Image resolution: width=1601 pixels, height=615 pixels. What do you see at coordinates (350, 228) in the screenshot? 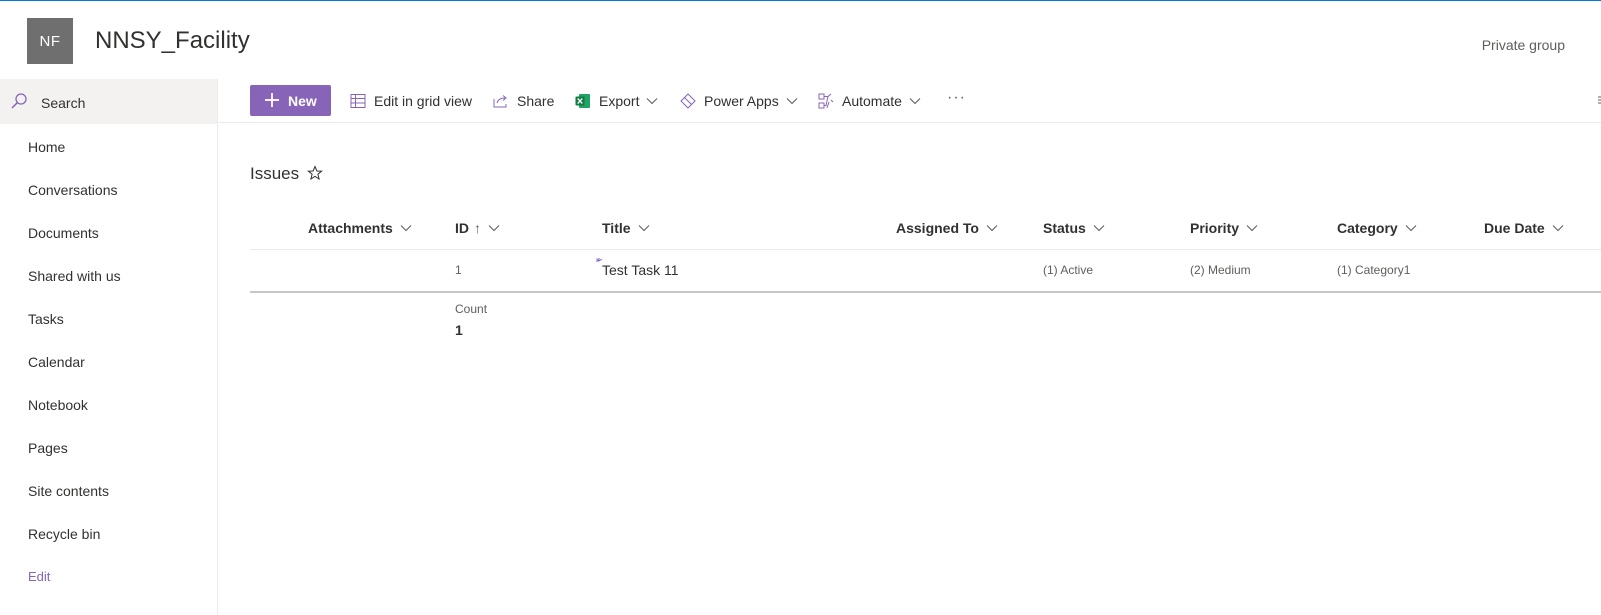
I see `column-label: Attachments` at bounding box center [350, 228].